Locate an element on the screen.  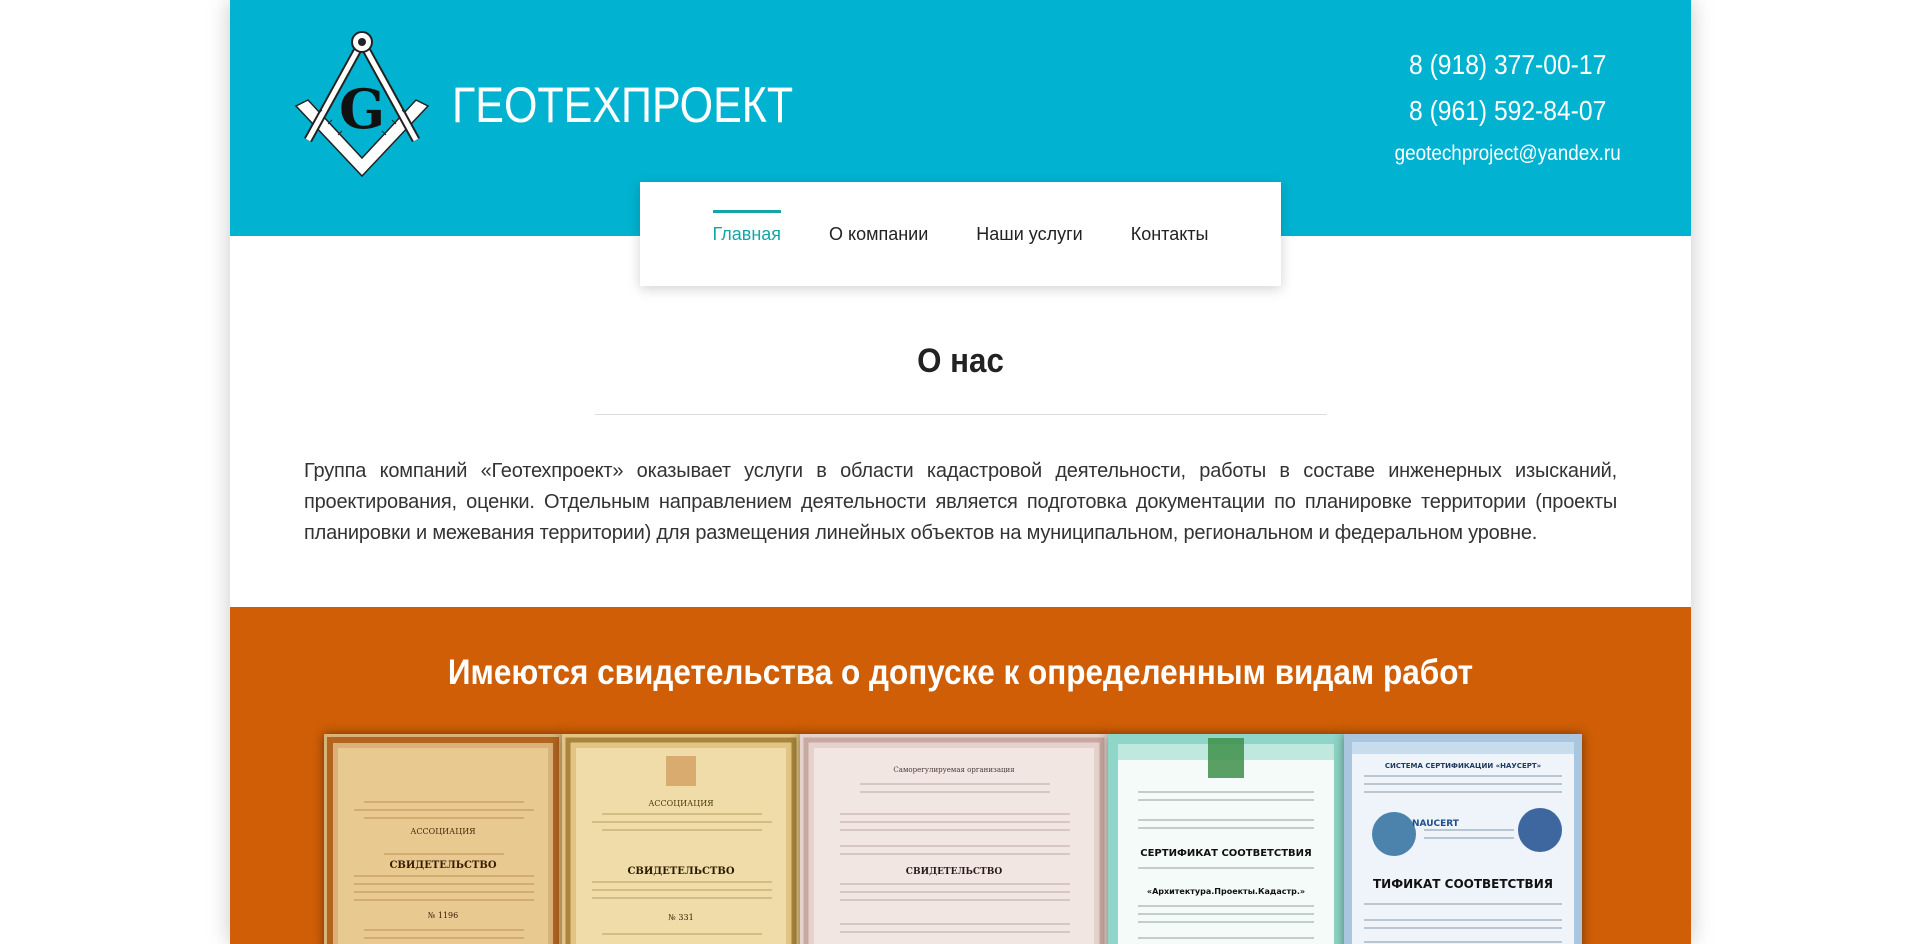
svg-text: NAUCERT is located at coordinates (1436, 824).